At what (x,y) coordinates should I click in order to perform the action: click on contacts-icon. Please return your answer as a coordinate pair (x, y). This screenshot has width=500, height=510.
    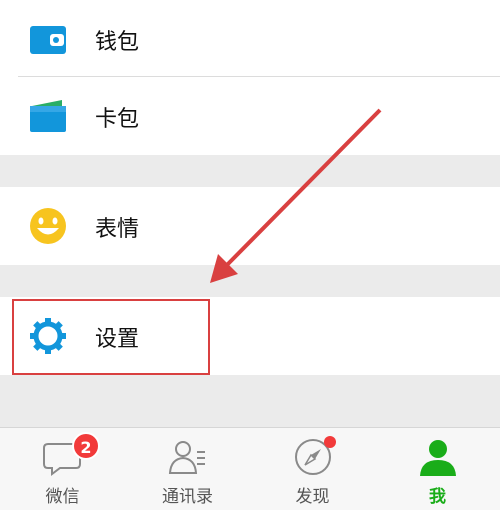
    Looking at the image, I should click on (186, 457).